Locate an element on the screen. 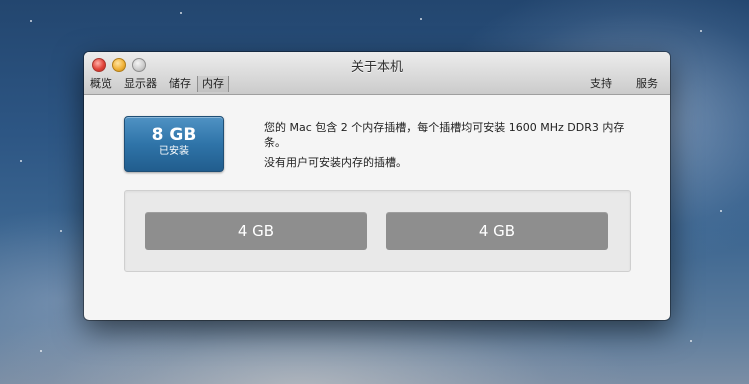 This screenshot has height=384, width=749. memory-slot-2: 4 GB is located at coordinates (497, 231).